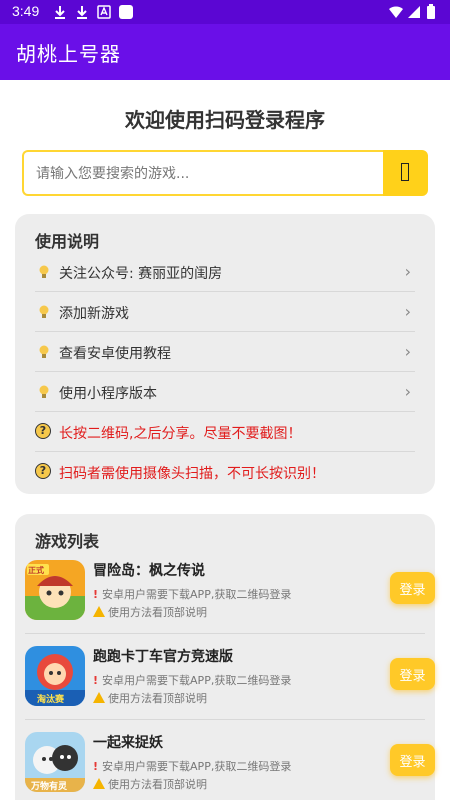  I want to click on usage-item-label: 使用小程序版本, so click(108, 394).